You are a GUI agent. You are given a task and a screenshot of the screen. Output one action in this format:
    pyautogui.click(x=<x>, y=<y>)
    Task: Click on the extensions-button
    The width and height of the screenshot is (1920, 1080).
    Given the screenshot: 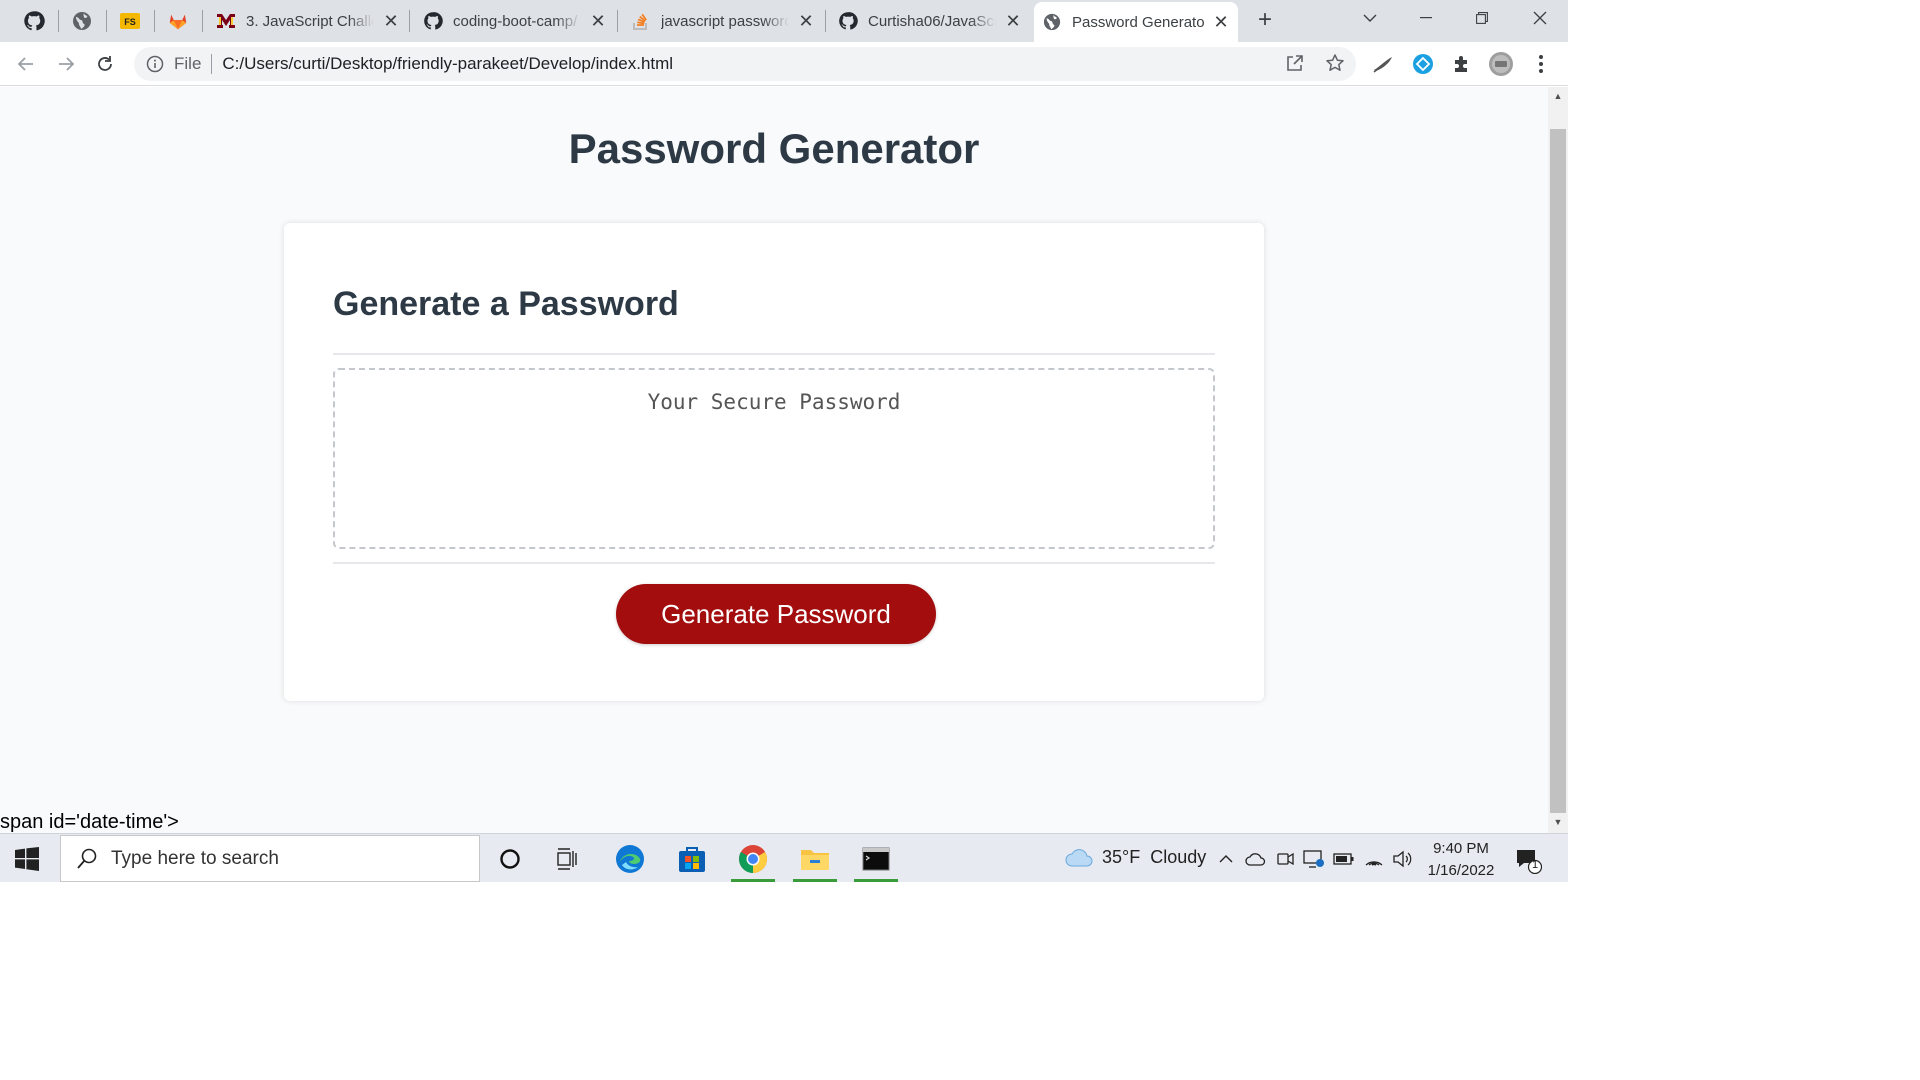 What is the action you would take?
    pyautogui.click(x=1462, y=64)
    